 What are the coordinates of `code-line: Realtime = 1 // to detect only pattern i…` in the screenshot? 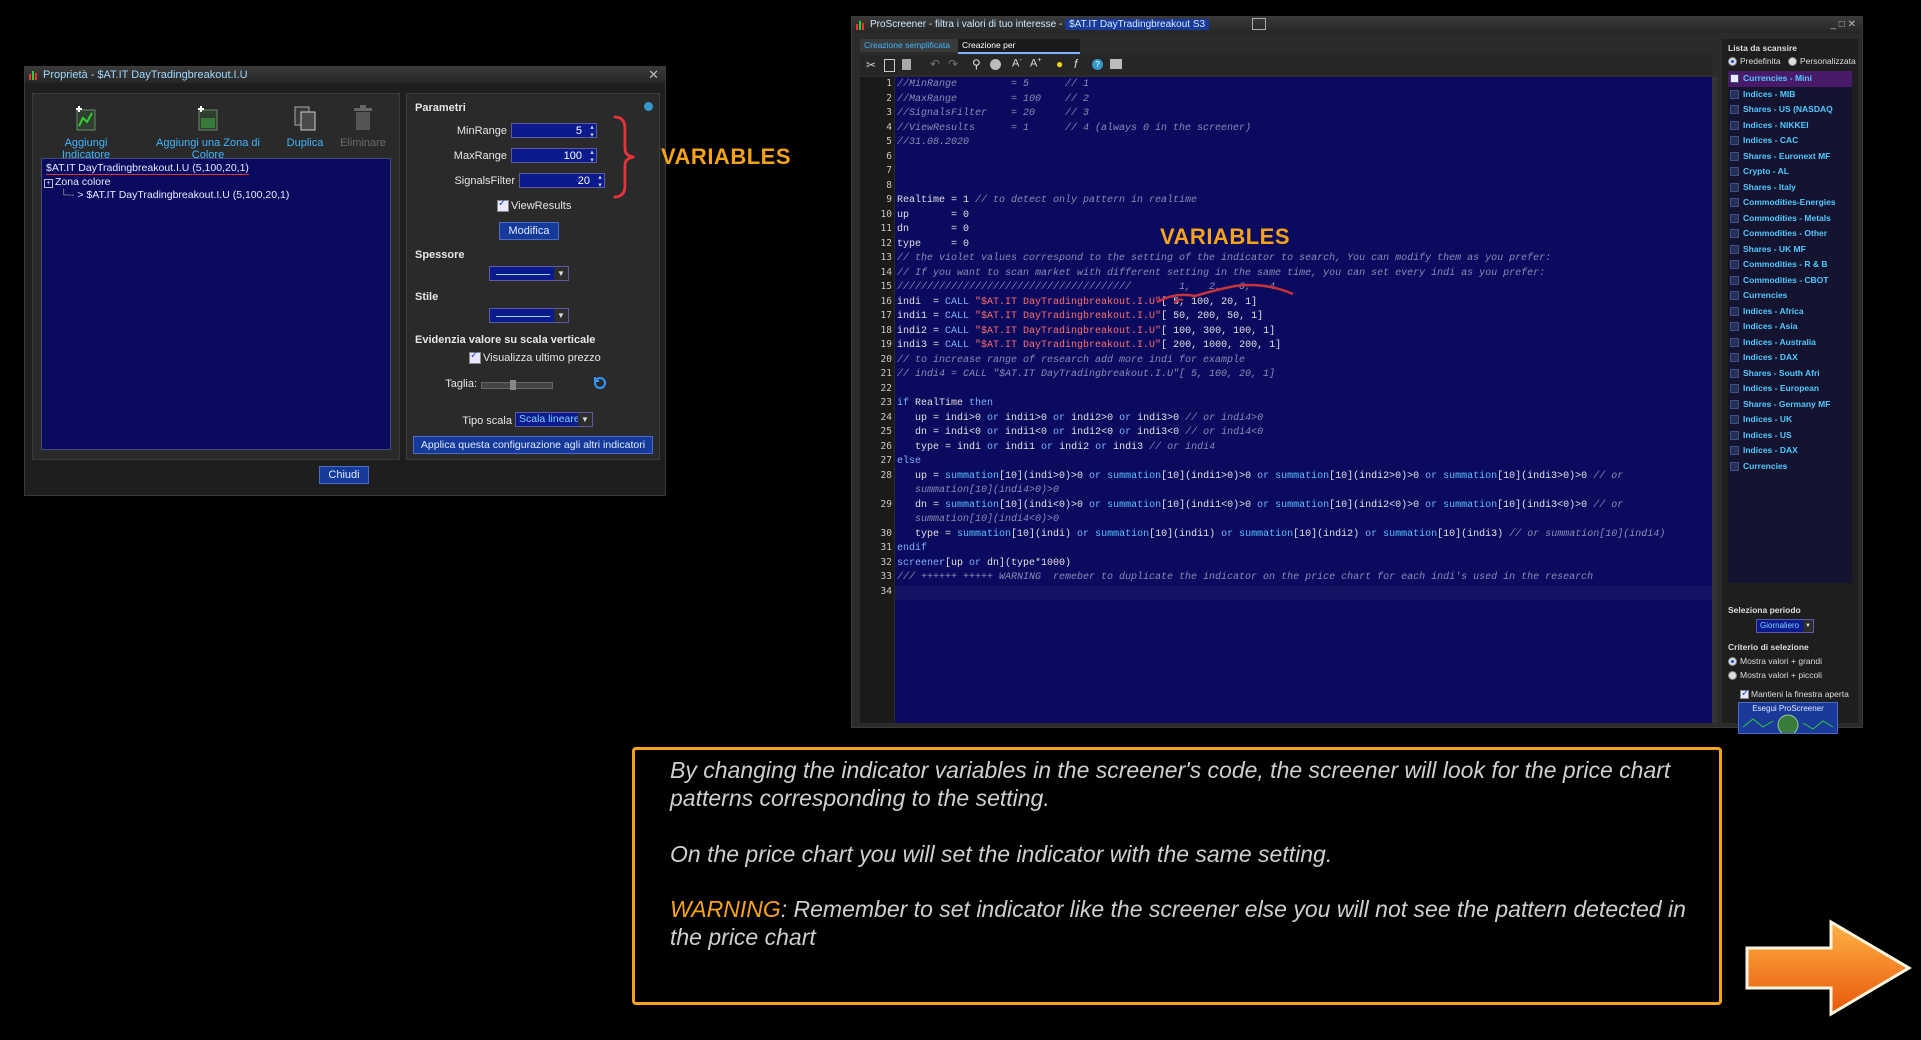 It's located at (1281, 201).